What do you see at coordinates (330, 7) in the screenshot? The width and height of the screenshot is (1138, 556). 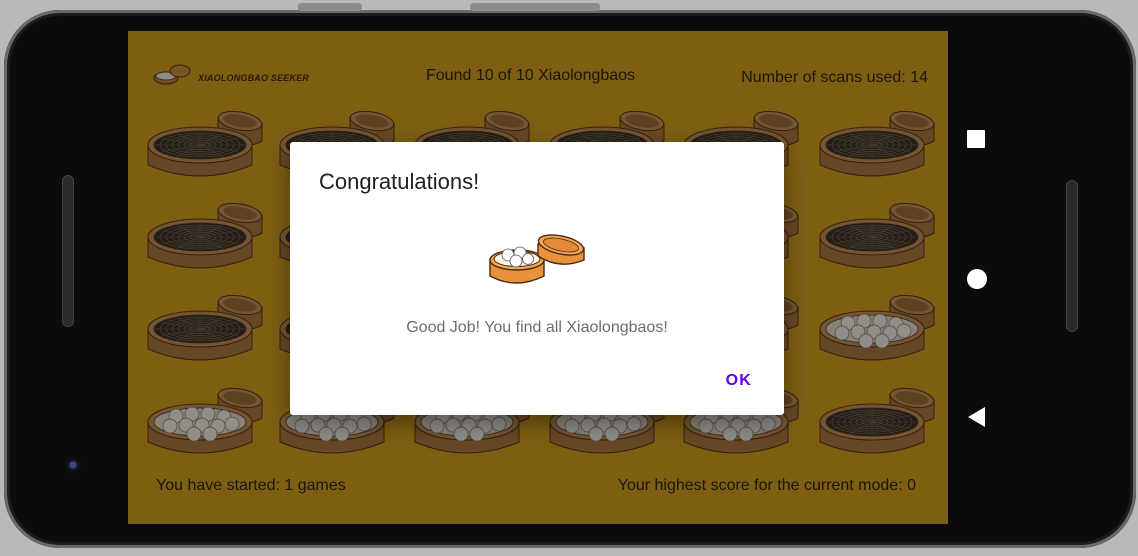 I see `power-button` at bounding box center [330, 7].